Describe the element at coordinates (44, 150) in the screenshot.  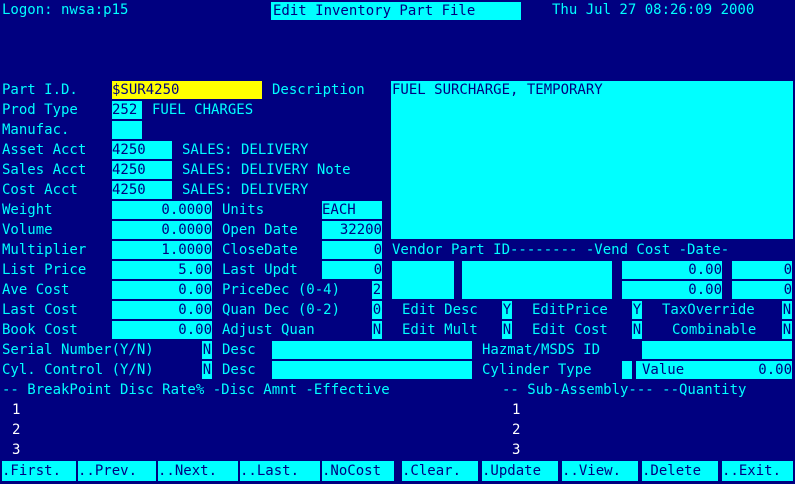
I see `asset-acct-label: Asset Acct` at that location.